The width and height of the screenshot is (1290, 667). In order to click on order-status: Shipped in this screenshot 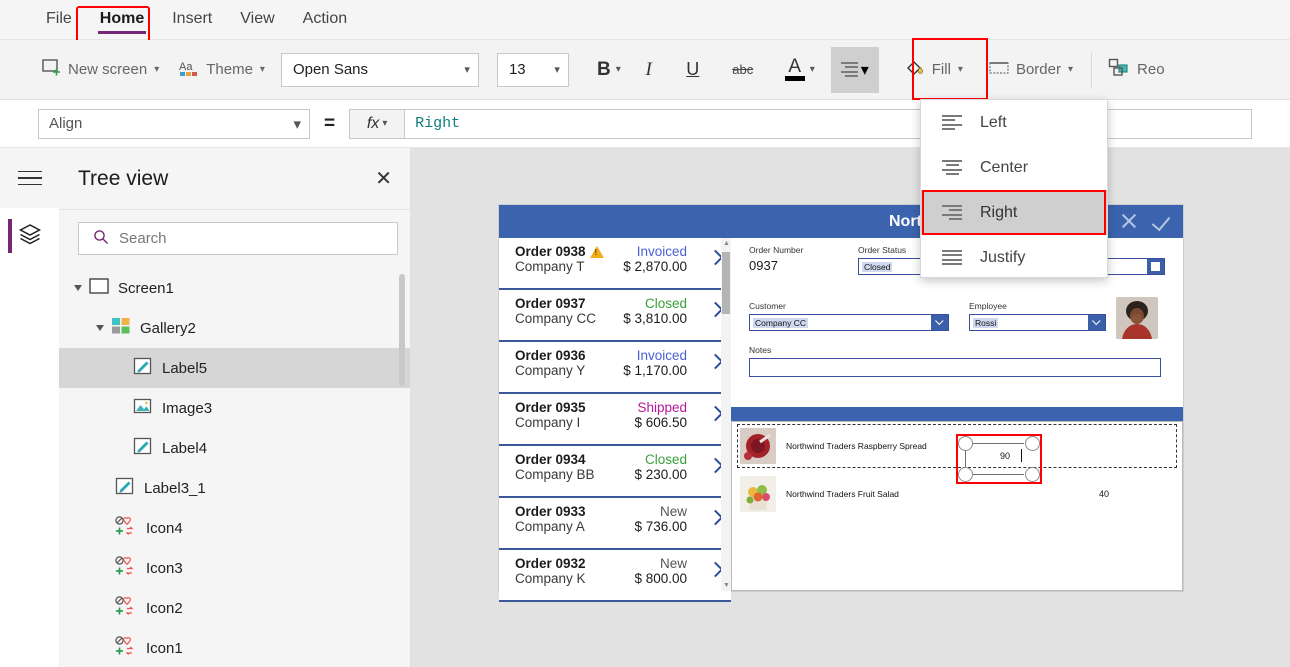, I will do `click(662, 407)`.